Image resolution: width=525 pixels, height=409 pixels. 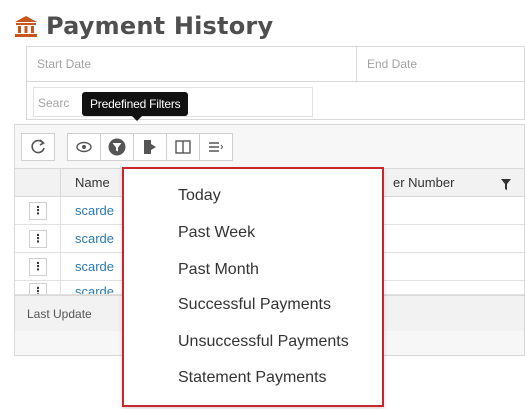 I want to click on page-title: Payment History, so click(x=160, y=26).